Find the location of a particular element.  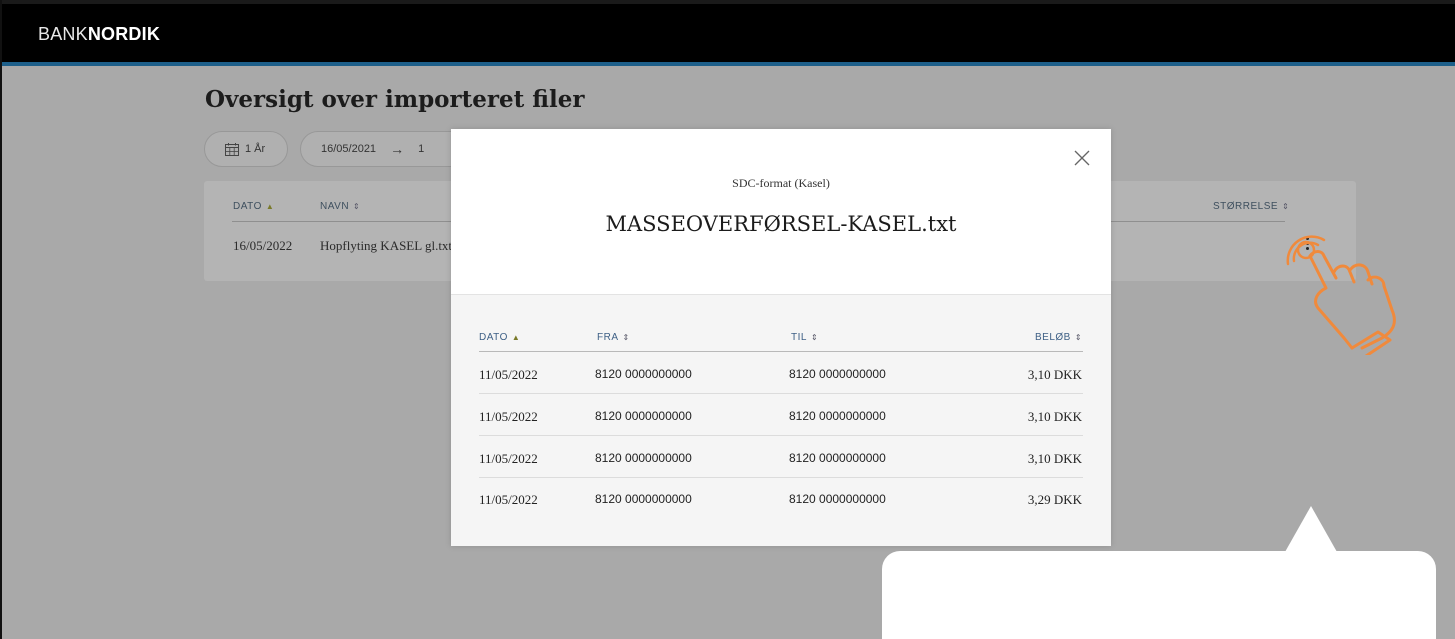

modal-column-amount: BELØB ⇕ is located at coordinates (1058, 337).